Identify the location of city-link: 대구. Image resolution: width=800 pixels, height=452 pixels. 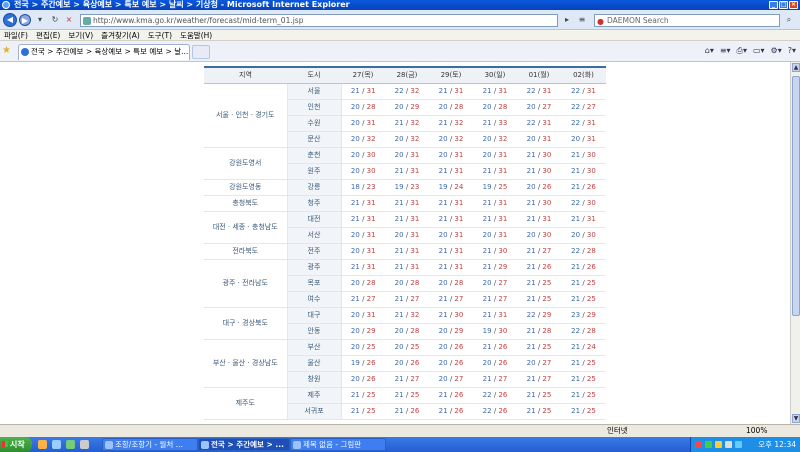
(314, 315).